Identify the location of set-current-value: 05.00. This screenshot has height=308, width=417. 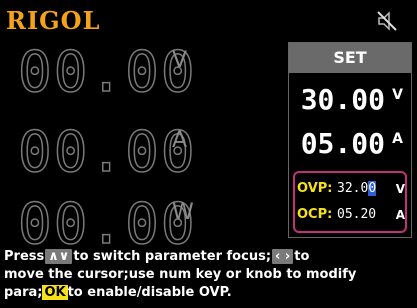
(342, 143).